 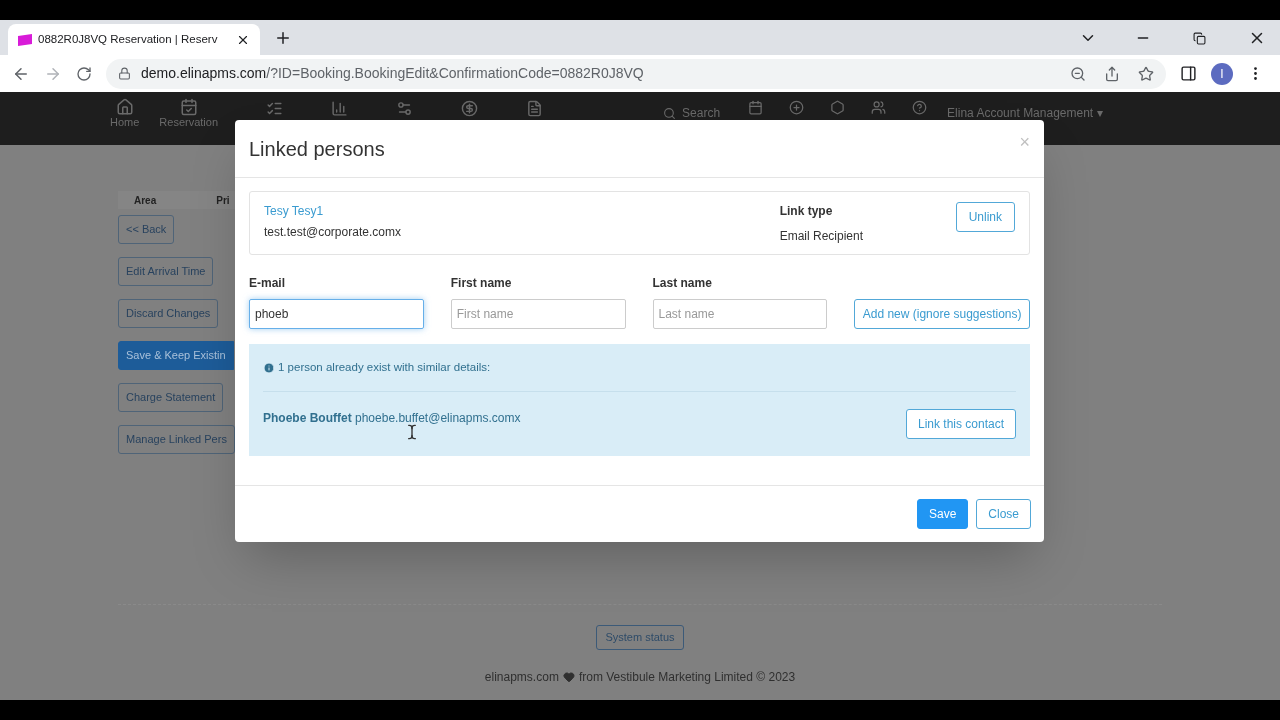 What do you see at coordinates (1025, 113) in the screenshot?
I see `account-menu: Elina Account Management ▾` at bounding box center [1025, 113].